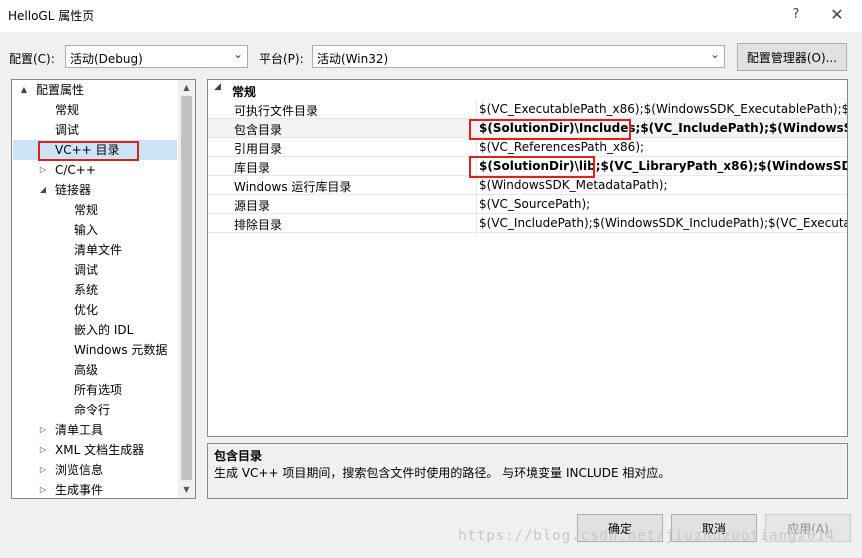 The height and width of the screenshot is (558, 862). What do you see at coordinates (796, 15) in the screenshot?
I see `help-button: ?` at bounding box center [796, 15].